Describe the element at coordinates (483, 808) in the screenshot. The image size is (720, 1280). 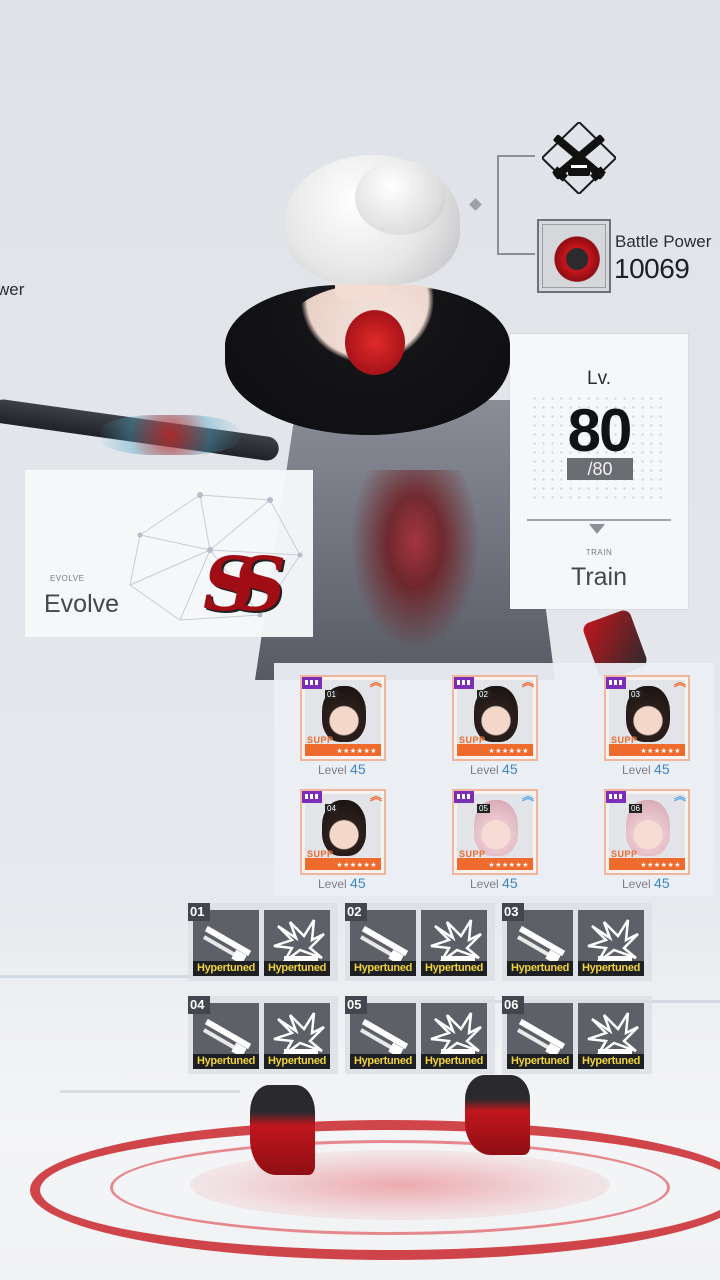
I see `portrait-number: 05` at that location.